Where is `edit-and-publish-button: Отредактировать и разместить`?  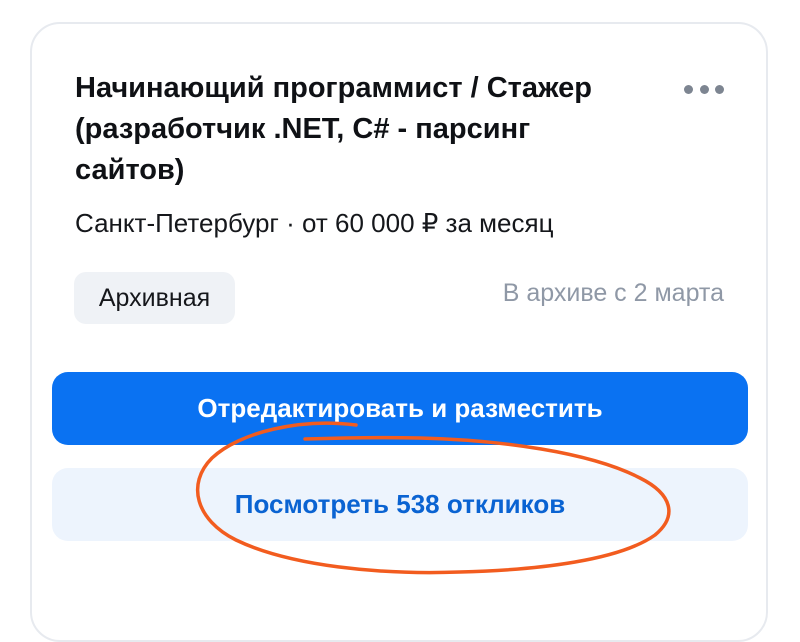
edit-and-publish-button: Отредактировать и разместить is located at coordinates (400, 408).